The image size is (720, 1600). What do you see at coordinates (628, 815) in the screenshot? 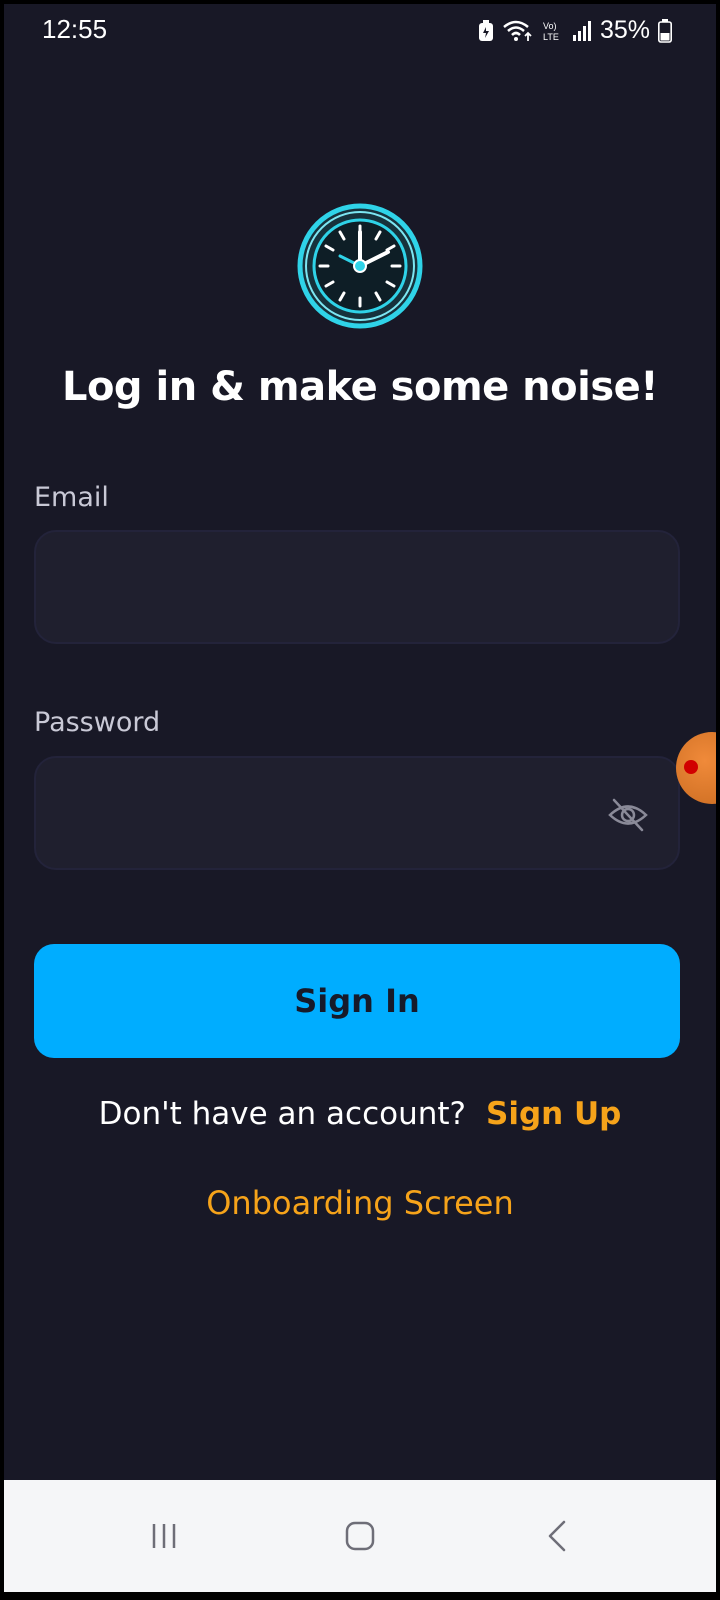
I see `eye-off-icon` at bounding box center [628, 815].